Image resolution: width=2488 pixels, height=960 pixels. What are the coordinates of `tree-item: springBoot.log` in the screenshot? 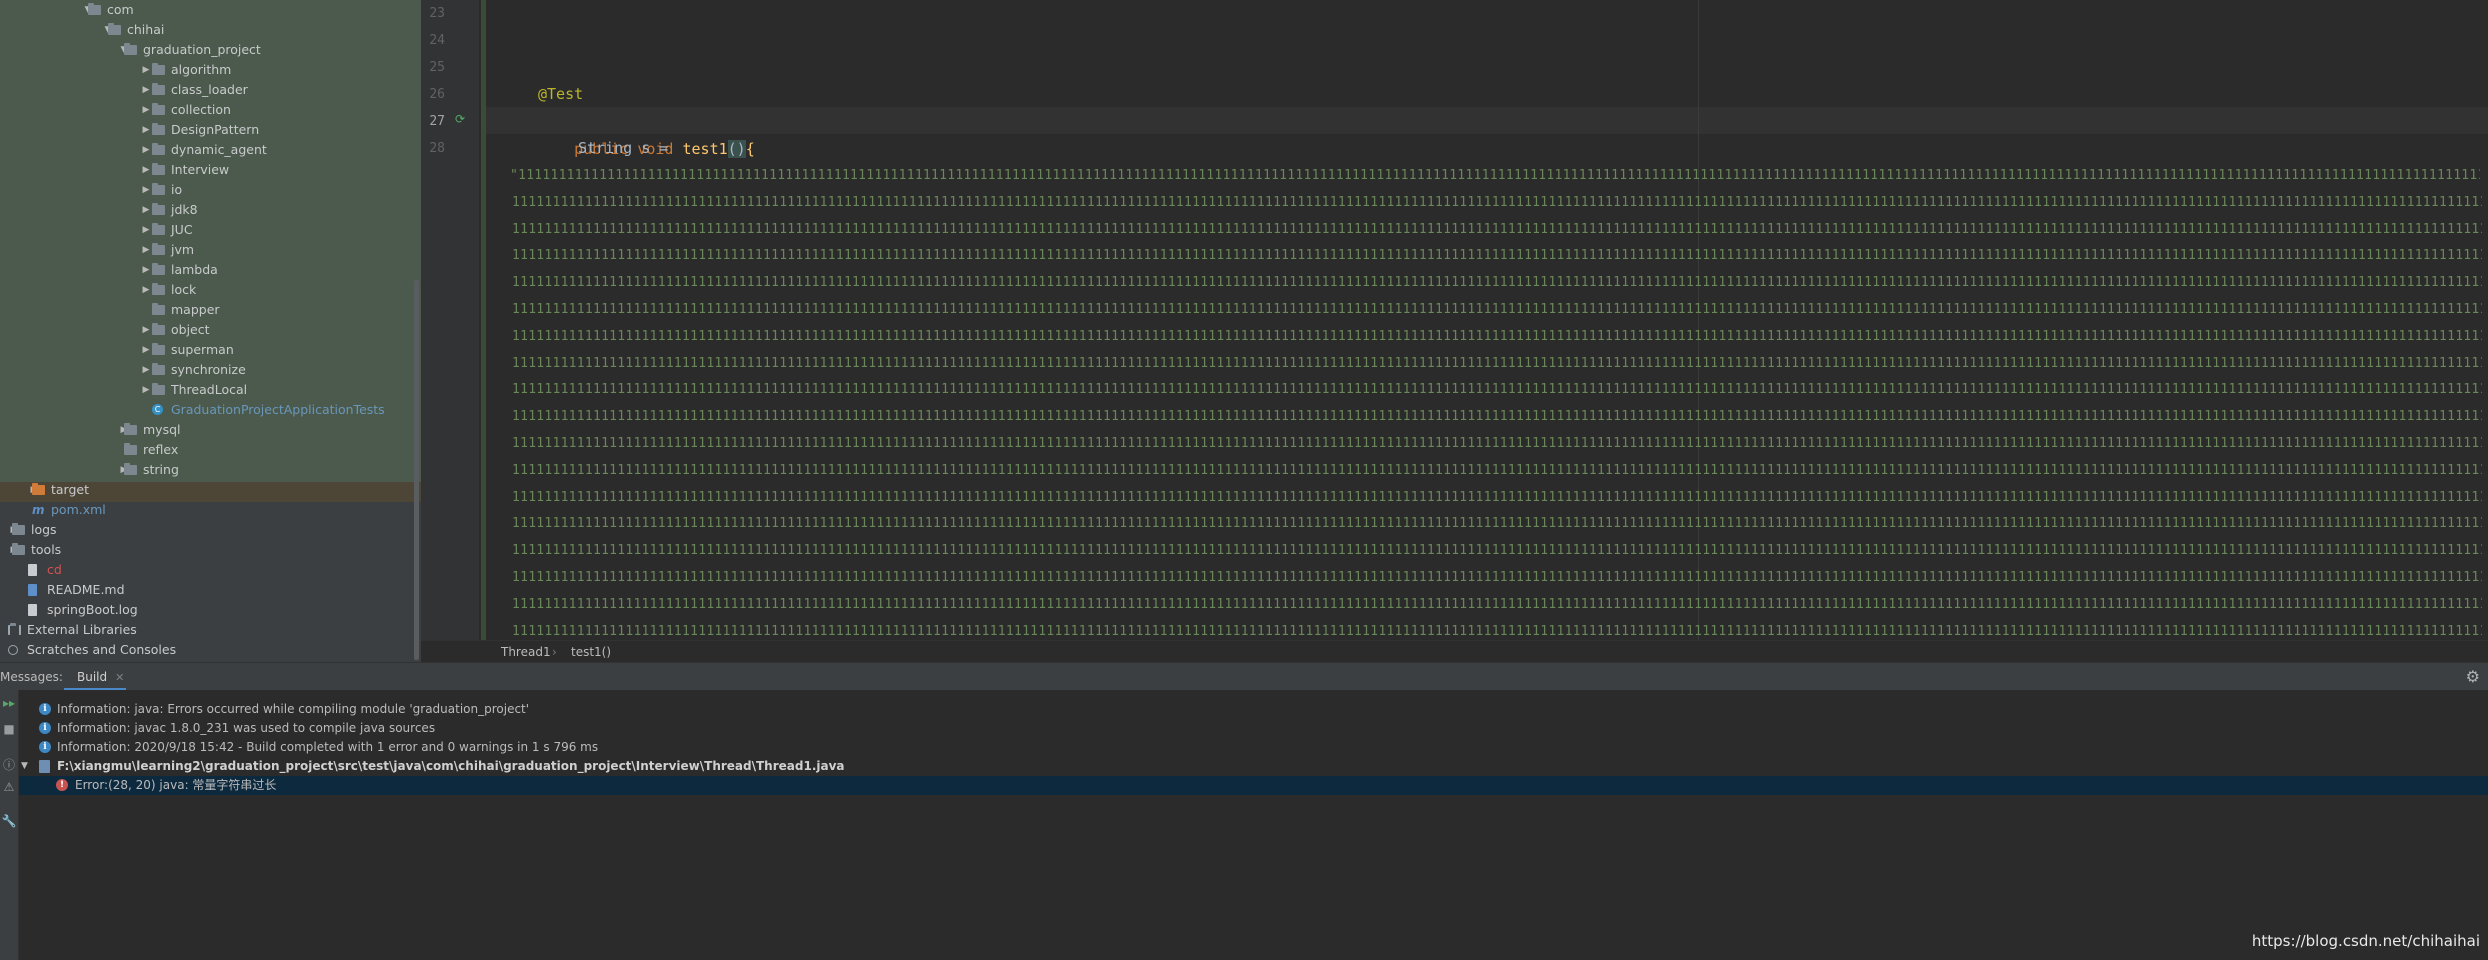 It's located at (210, 610).